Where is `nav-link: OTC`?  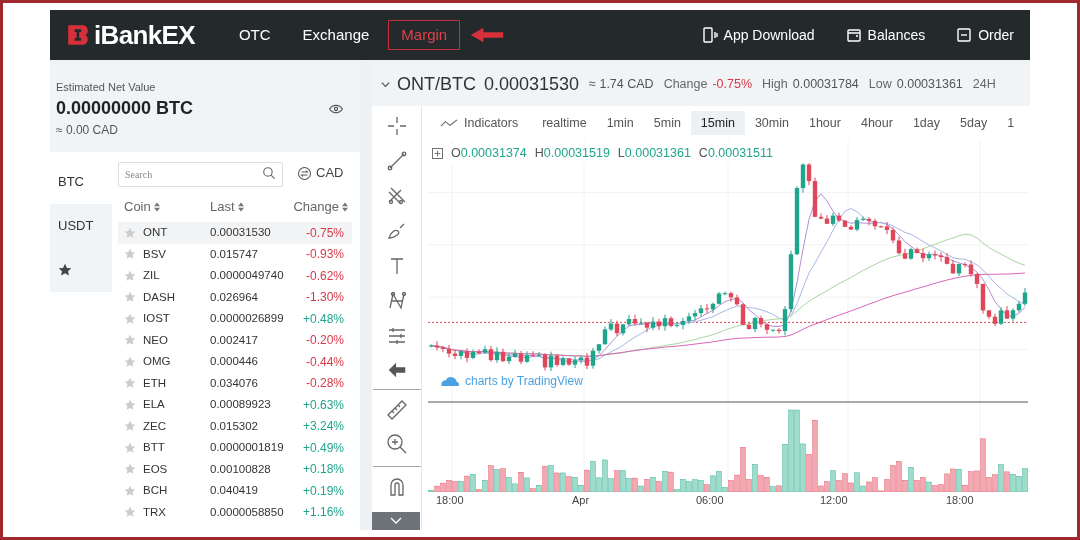 nav-link: OTC is located at coordinates (254, 35).